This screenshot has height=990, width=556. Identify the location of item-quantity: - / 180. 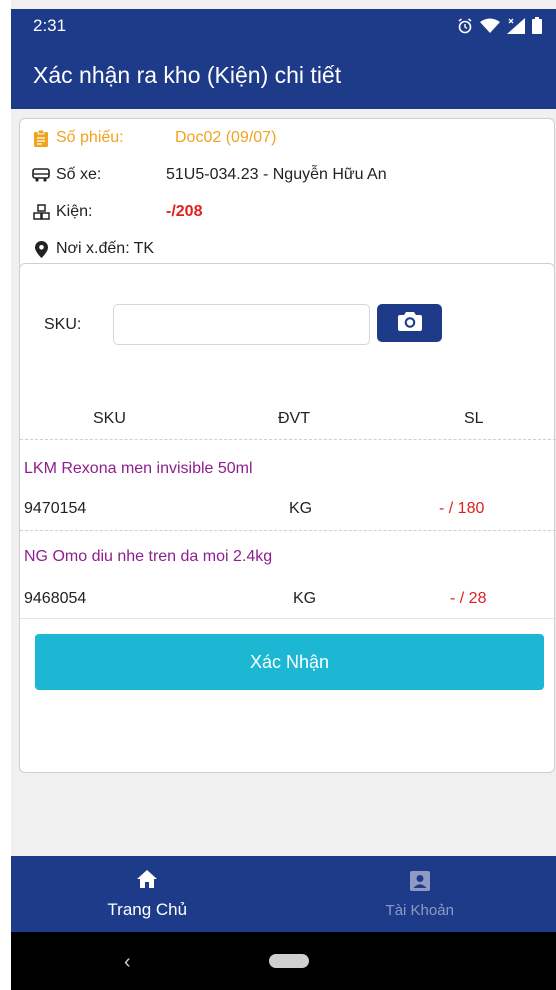
(462, 508).